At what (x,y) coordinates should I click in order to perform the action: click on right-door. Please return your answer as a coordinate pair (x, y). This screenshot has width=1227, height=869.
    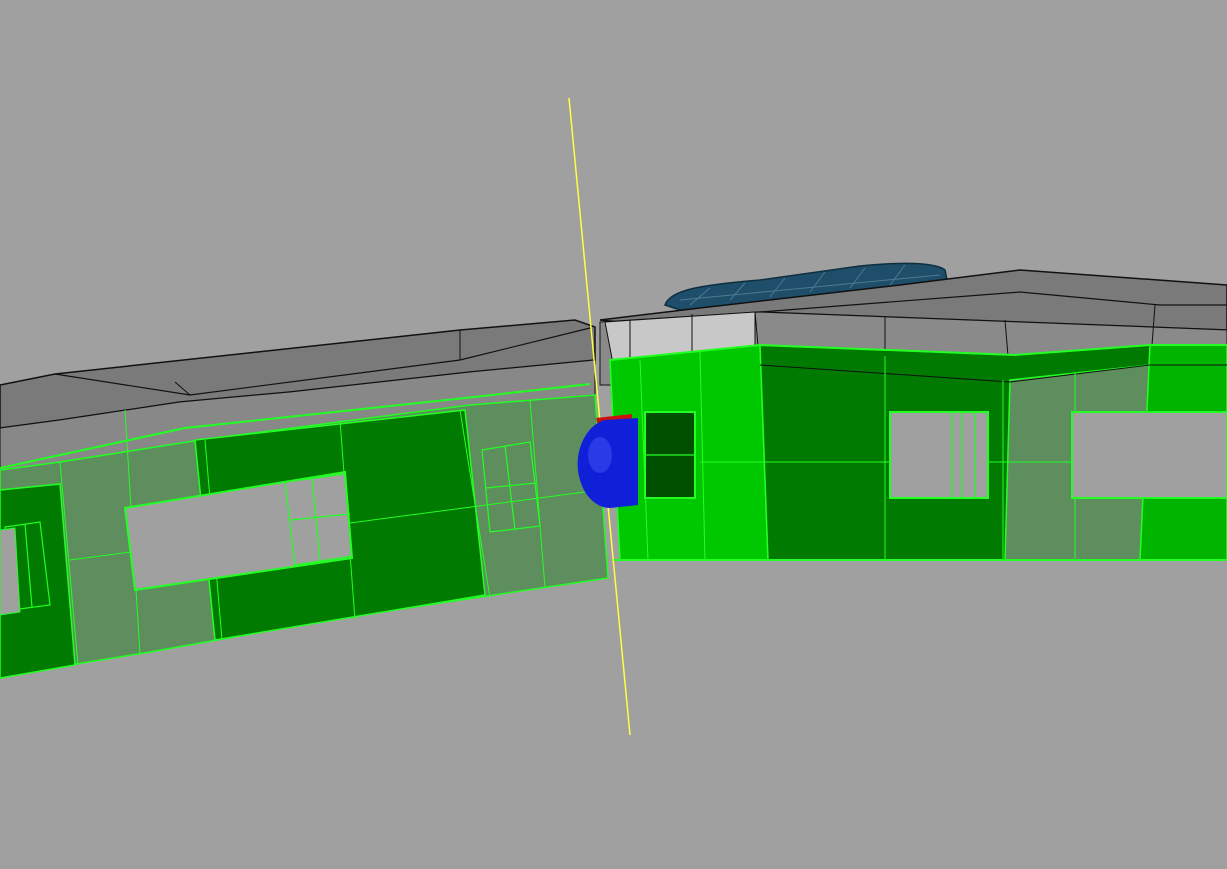
    Looking at the image, I should click on (670, 455).